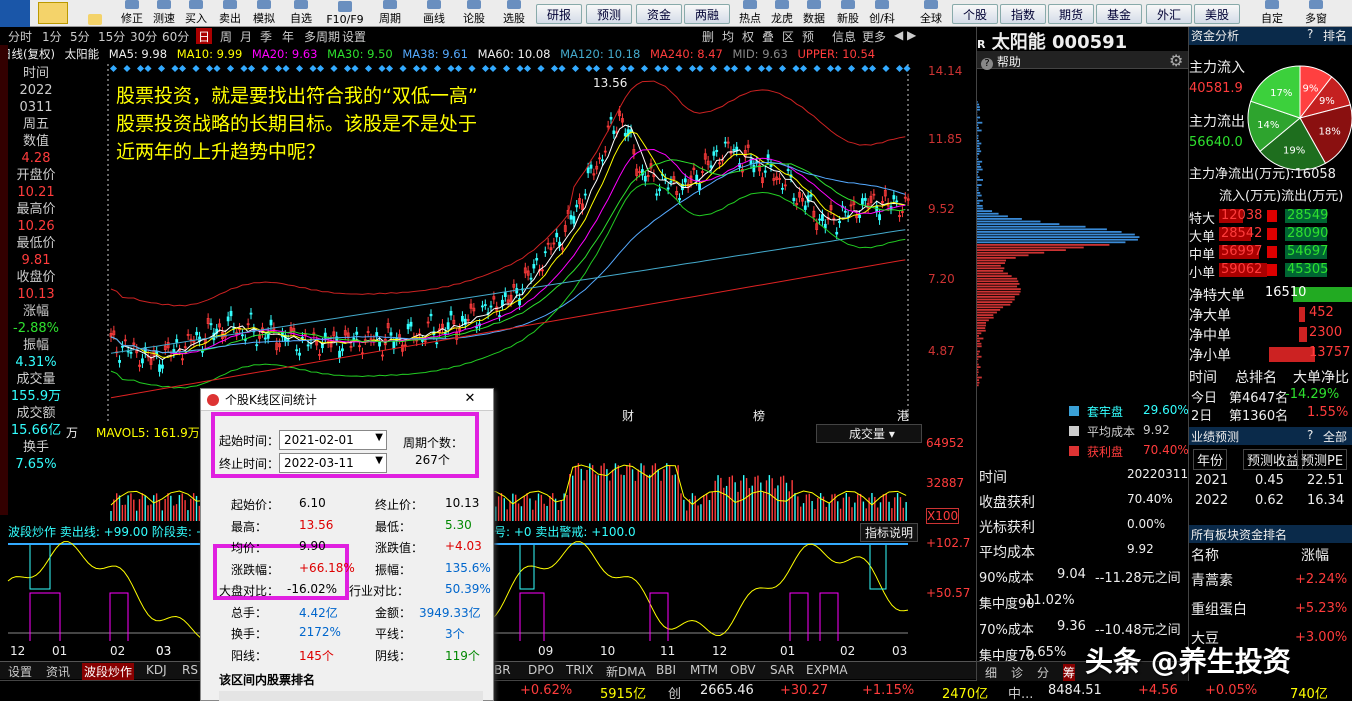  I want to click on indicator-tab: RS, so click(190, 670).